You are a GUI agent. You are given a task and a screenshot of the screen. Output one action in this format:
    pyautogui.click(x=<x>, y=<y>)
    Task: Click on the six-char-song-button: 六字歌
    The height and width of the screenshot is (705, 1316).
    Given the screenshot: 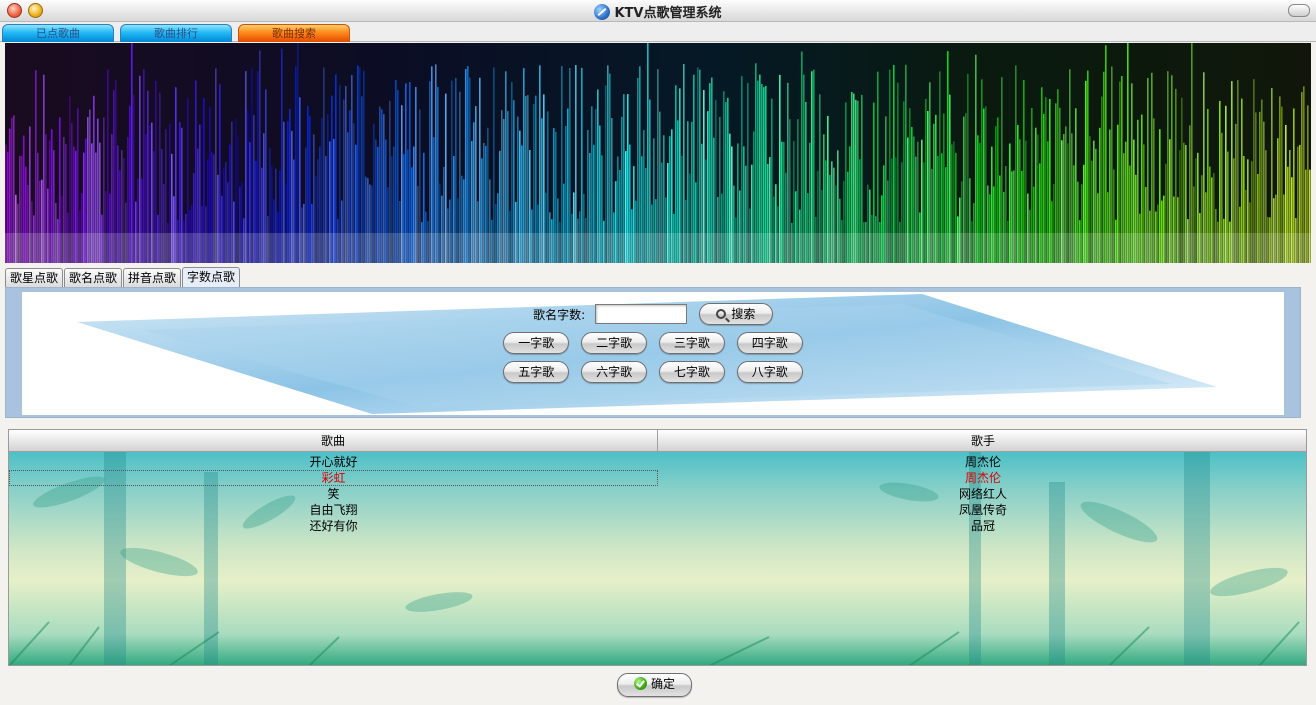 What is the action you would take?
    pyautogui.click(x=614, y=372)
    